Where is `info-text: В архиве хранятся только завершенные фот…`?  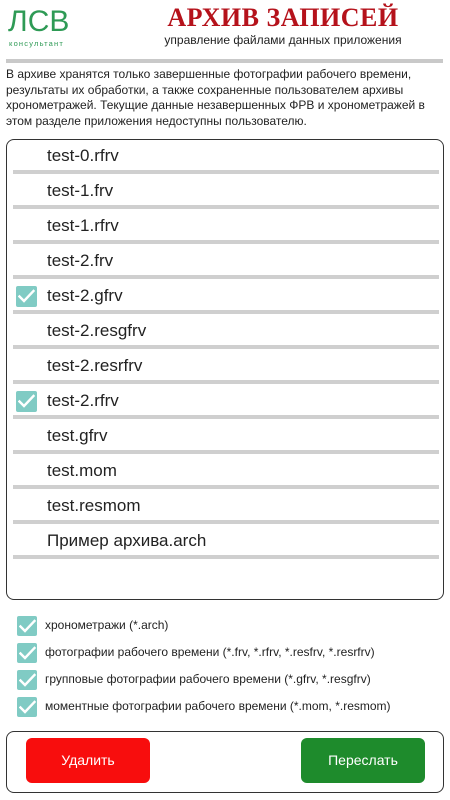
info-text: В архиве хранятся только завершенные фот… is located at coordinates (215, 97).